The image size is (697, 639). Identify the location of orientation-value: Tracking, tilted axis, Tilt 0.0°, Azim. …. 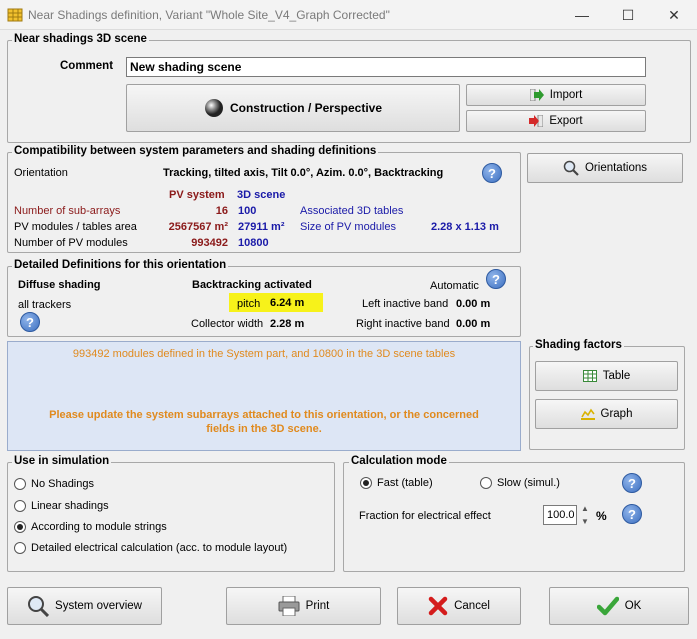
(303, 173).